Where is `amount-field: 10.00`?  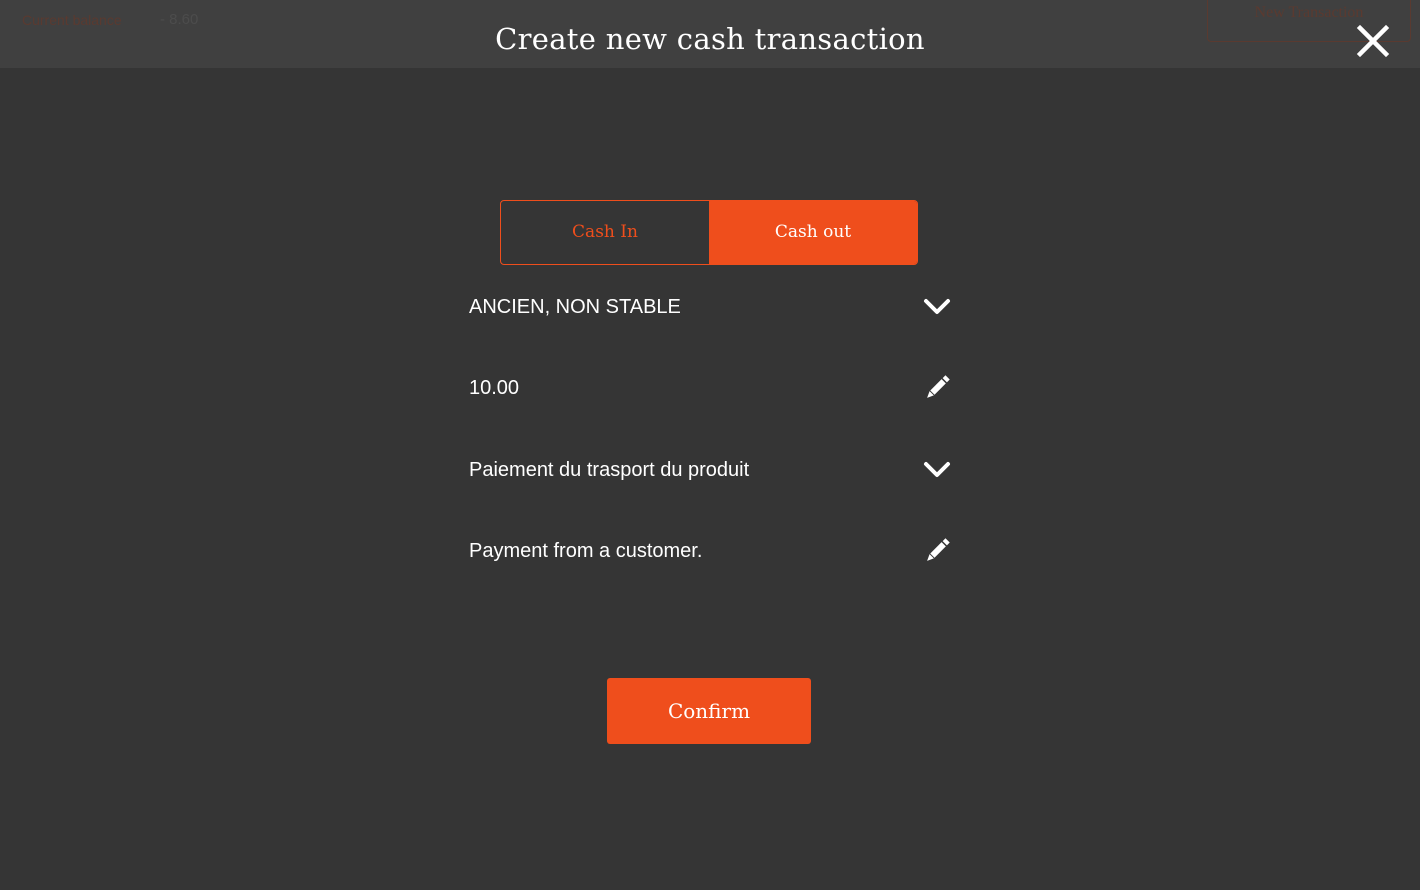
amount-field: 10.00 is located at coordinates (710, 388).